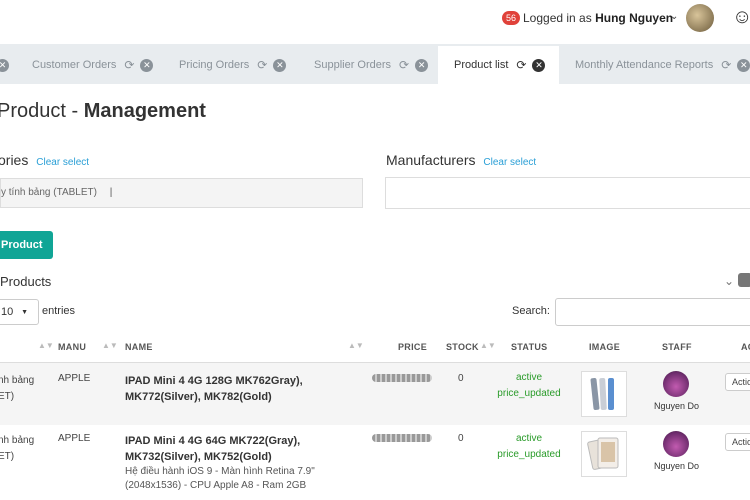 This screenshot has height=500, width=750. Describe the element at coordinates (744, 280) in the screenshot. I see `gear-icon` at that location.